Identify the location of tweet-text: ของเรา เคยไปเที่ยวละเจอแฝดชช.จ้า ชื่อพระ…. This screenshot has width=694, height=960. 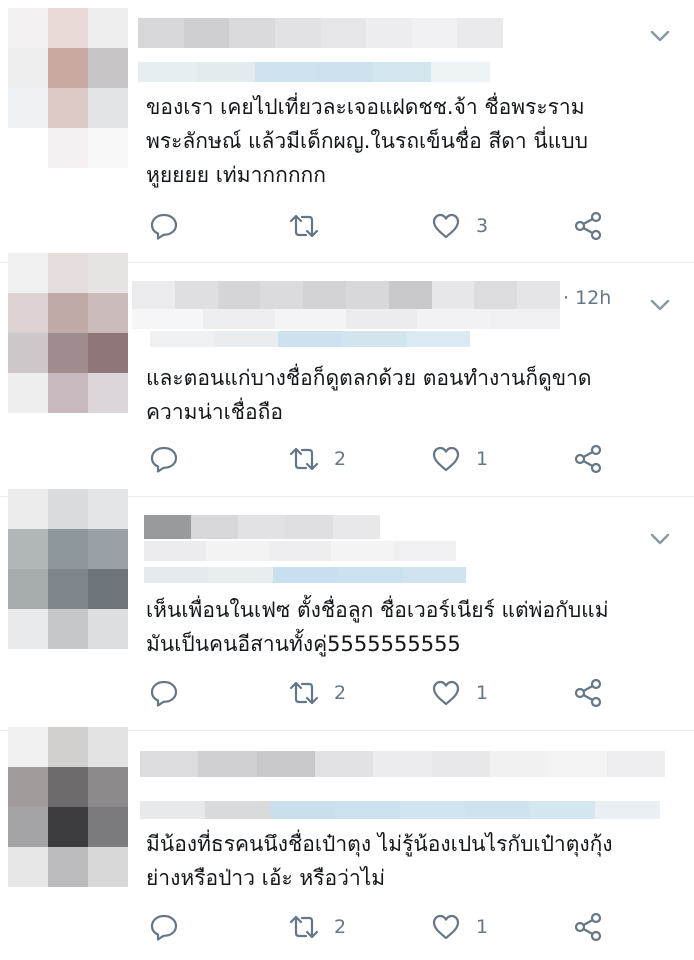
(367, 141).